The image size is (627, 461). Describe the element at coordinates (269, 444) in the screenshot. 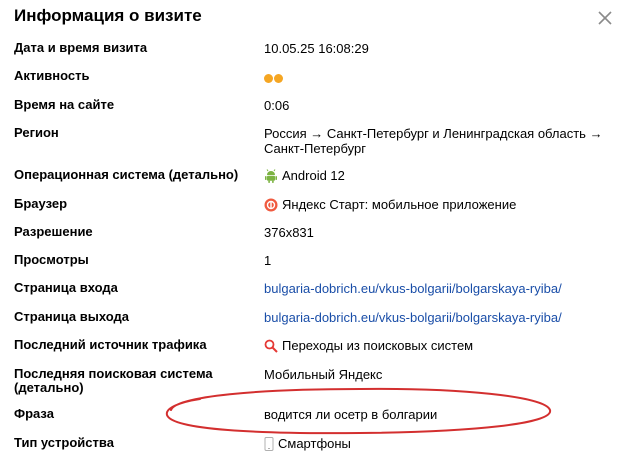

I see `smartphone-icon` at that location.